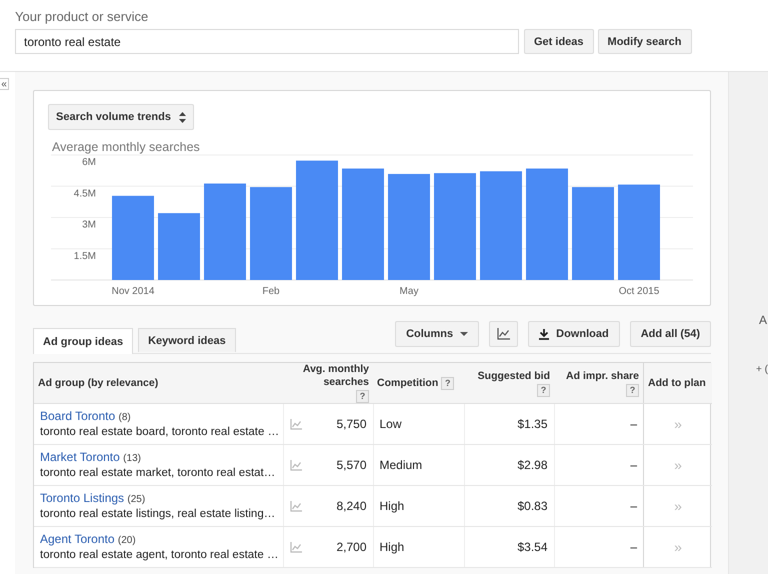  What do you see at coordinates (409, 291) in the screenshot?
I see `x-axis-label: May` at bounding box center [409, 291].